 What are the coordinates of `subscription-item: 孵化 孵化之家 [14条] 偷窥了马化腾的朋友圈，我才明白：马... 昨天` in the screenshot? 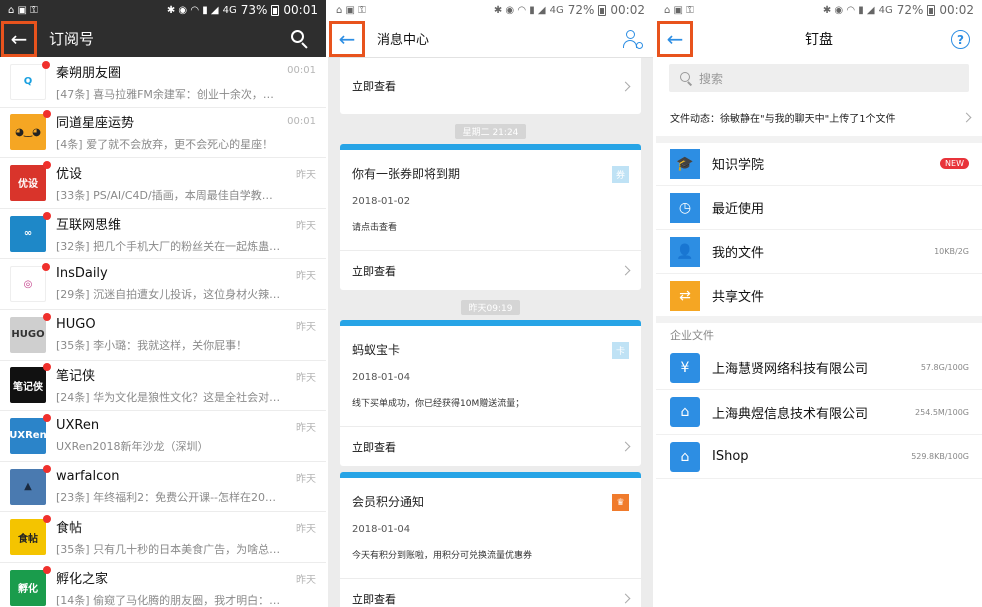 It's located at (163, 585).